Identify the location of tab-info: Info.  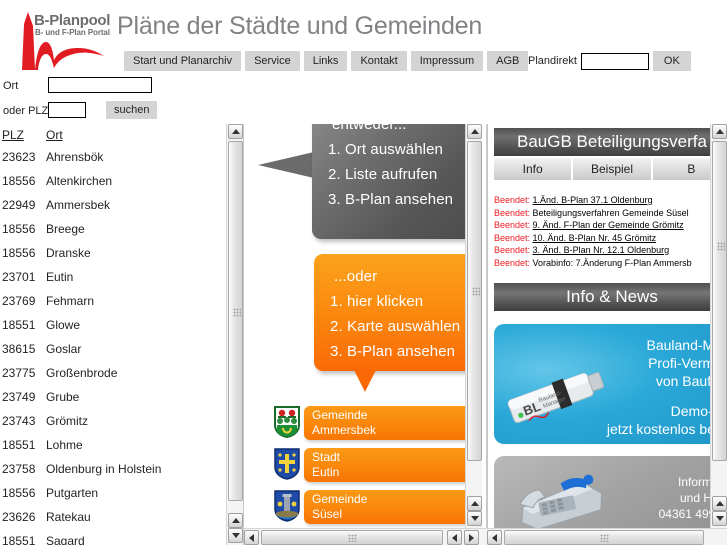
(533, 169).